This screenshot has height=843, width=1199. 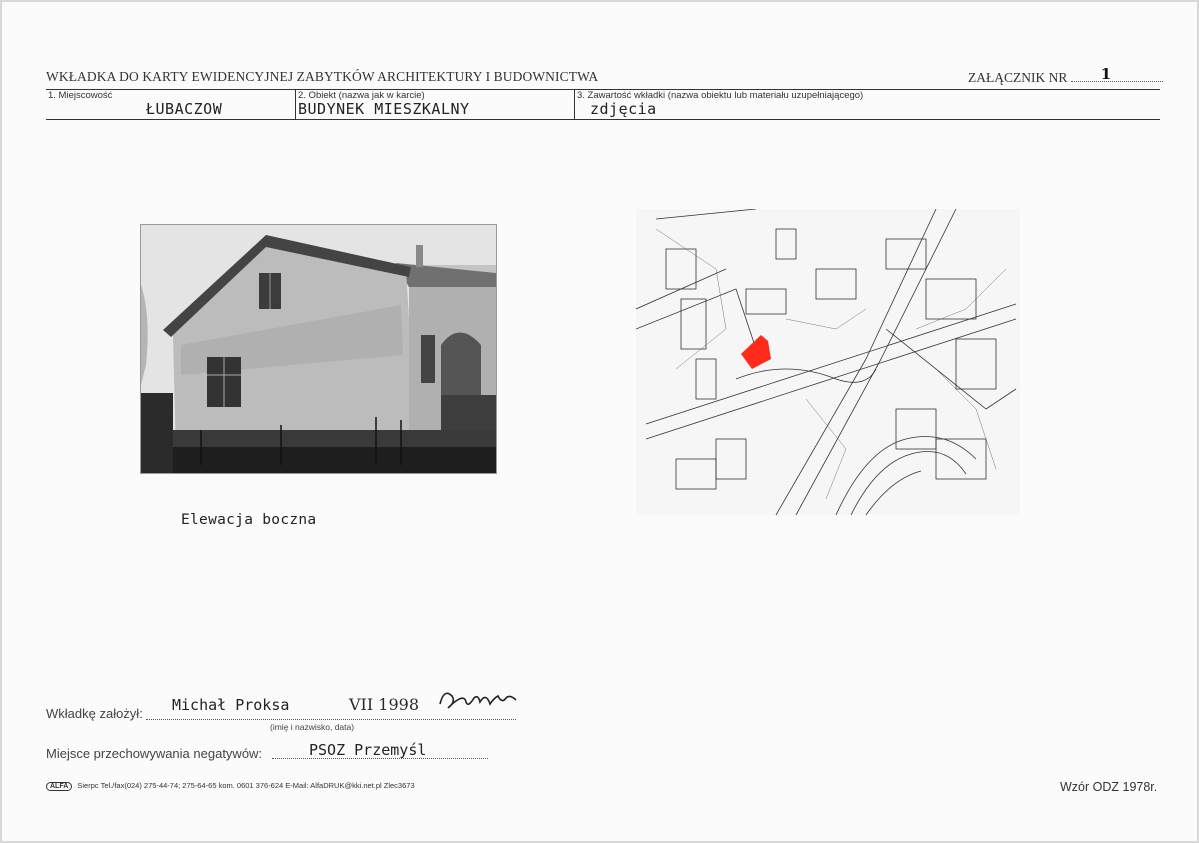 What do you see at coordinates (623, 109) in the screenshot?
I see `contents-value: zdjęcia` at bounding box center [623, 109].